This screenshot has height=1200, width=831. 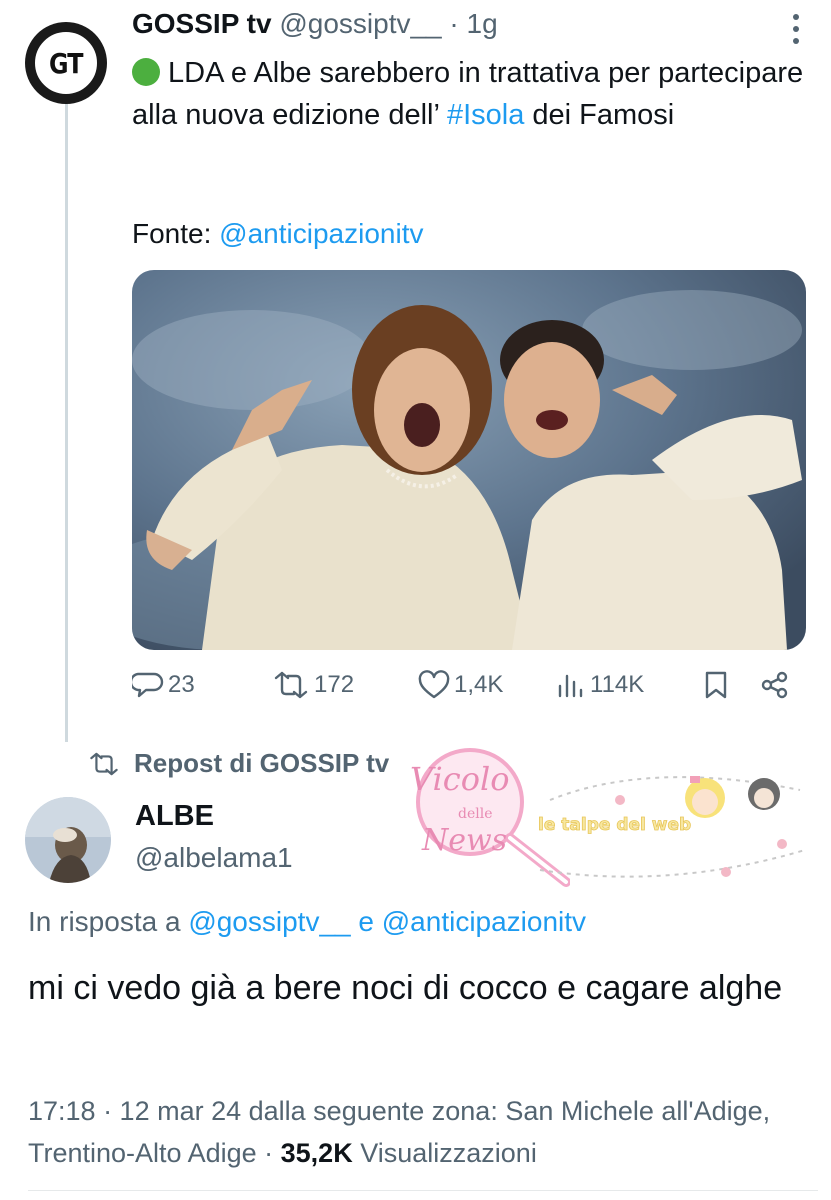 I want to click on watermark-le-talpe: le talpe del web, so click(x=614, y=825).